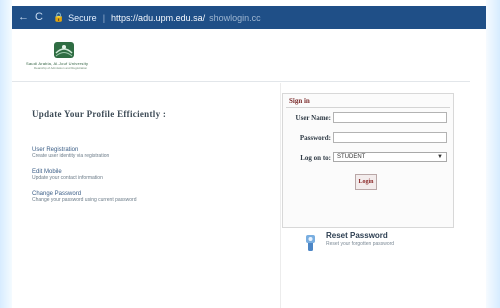 This screenshot has width=500, height=308. I want to click on url-host: https://adu.upm.edu.sa/, so click(158, 17).